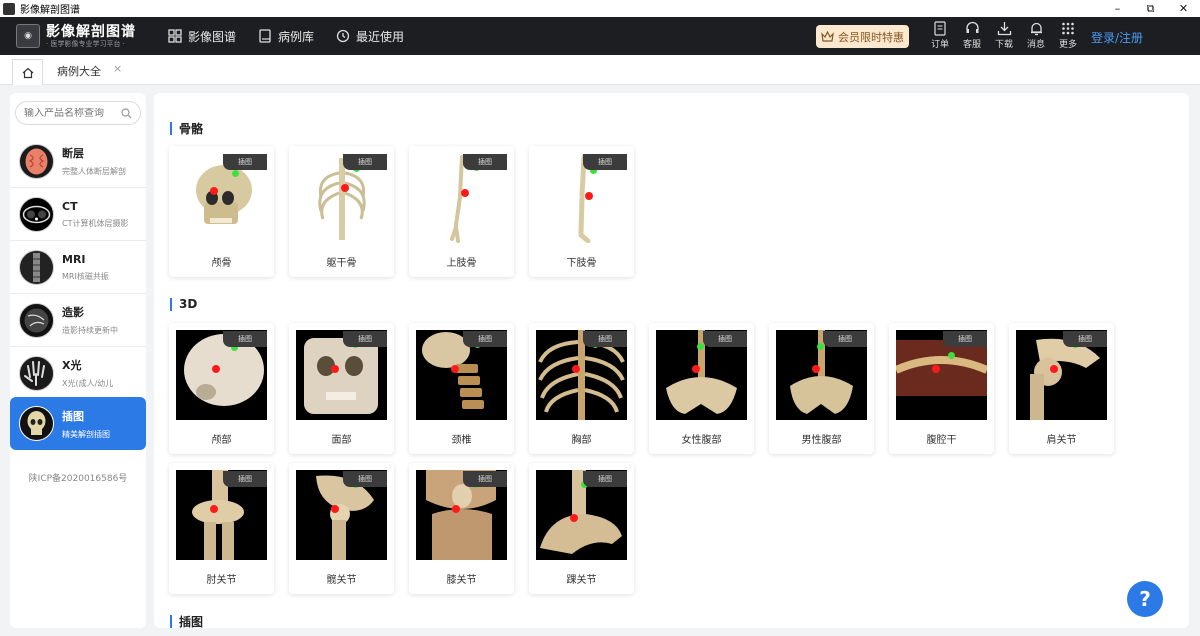 The height and width of the screenshot is (636, 1200). Describe the element at coordinates (85, 276) in the screenshot. I see `sidebar-item-desc: MRI核磁共振` at that location.